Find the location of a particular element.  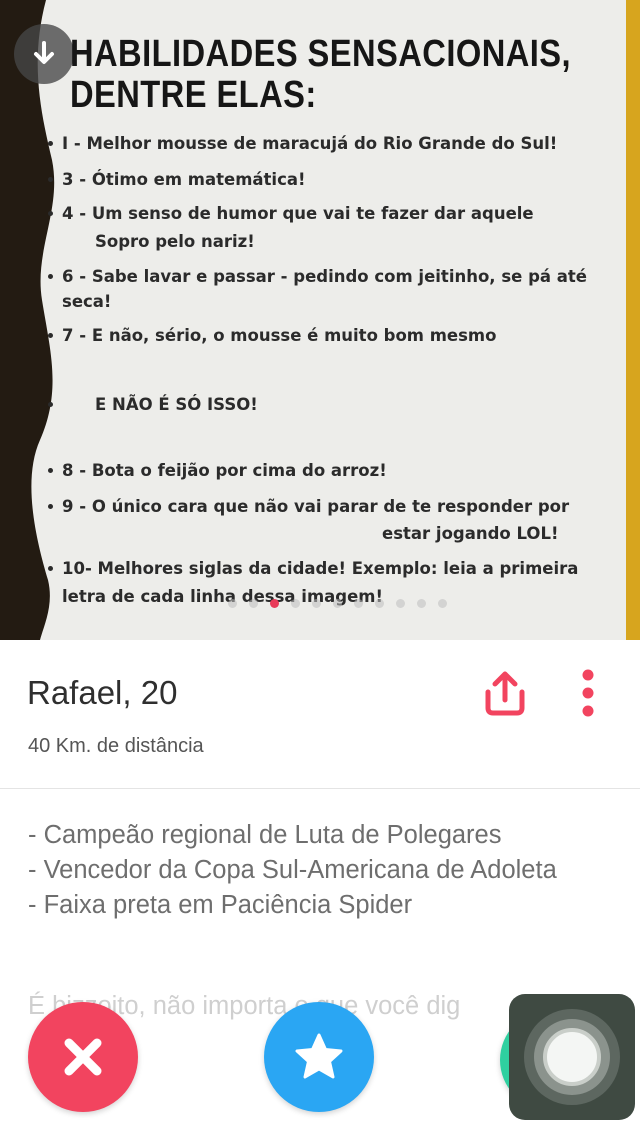

assistive-touch-icon is located at coordinates (572, 1057).